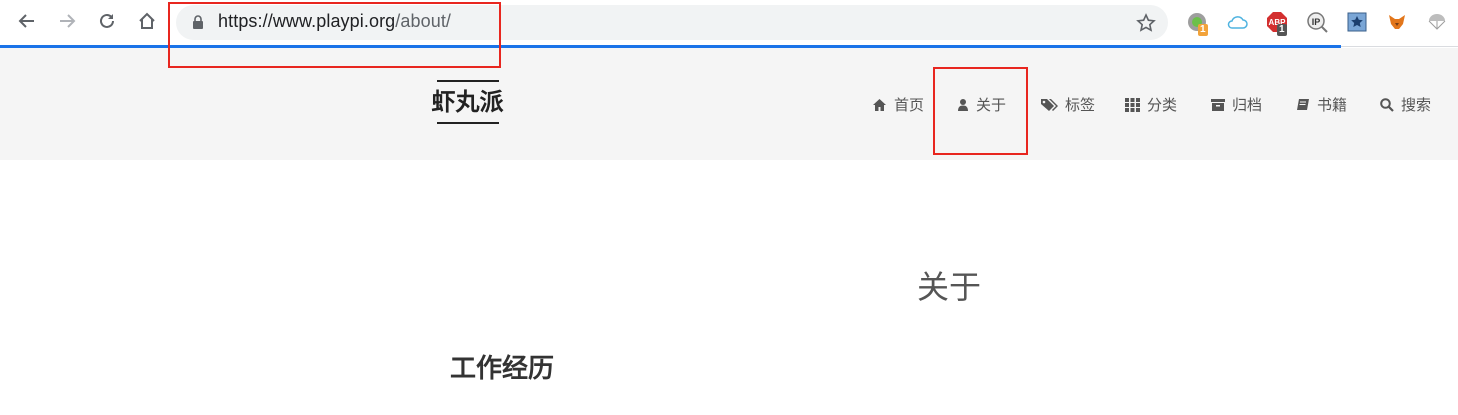  Describe the element at coordinates (307, 21) in the screenshot. I see `url-host: https://www.playpi.org` at that location.